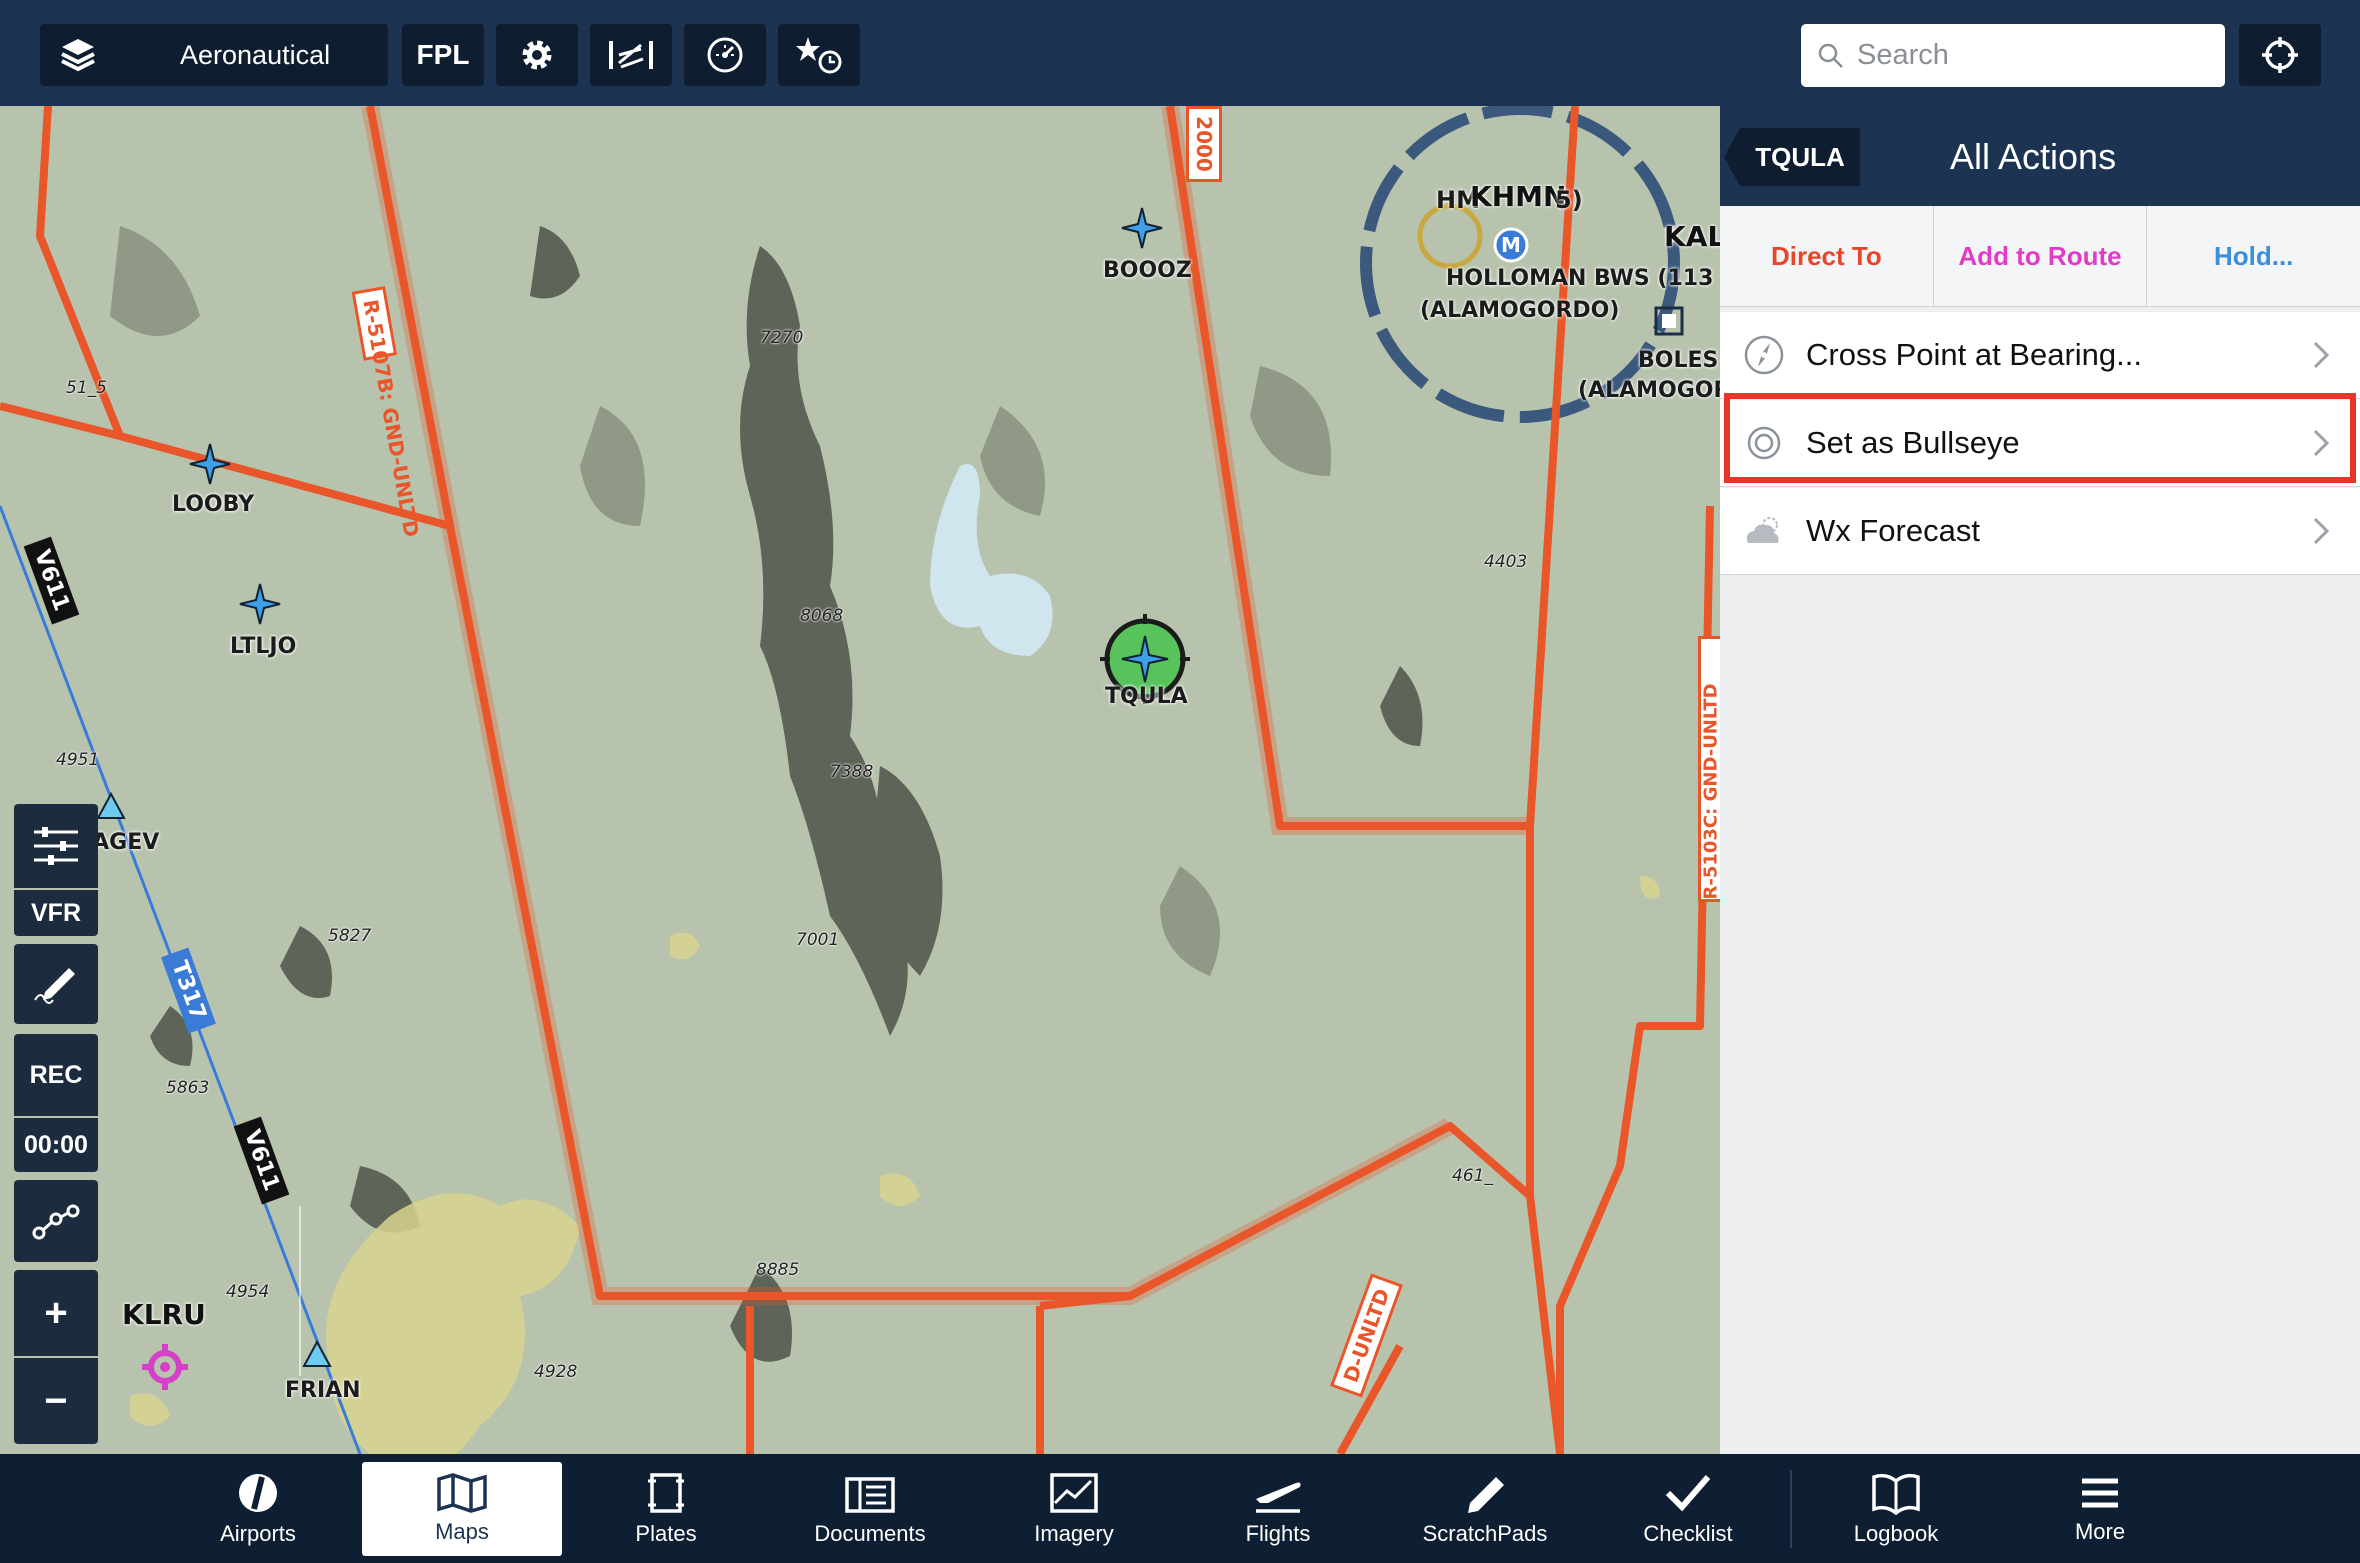 This screenshot has height=1563, width=2360. I want to click on sliders-icon, so click(56, 846).